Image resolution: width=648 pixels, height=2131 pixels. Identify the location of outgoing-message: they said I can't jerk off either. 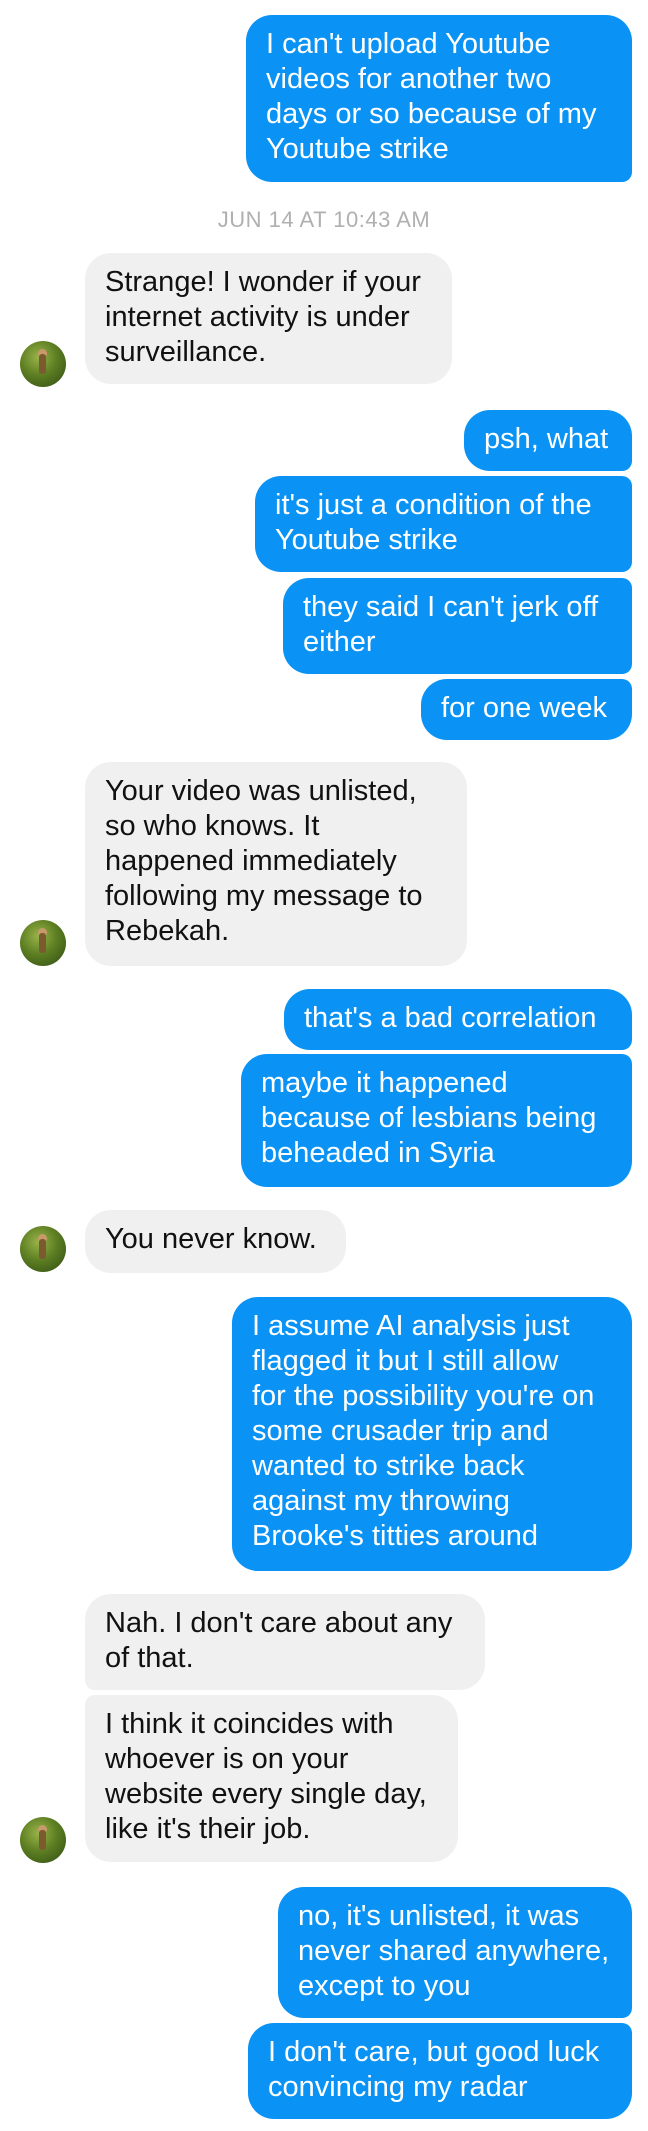
(457, 626).